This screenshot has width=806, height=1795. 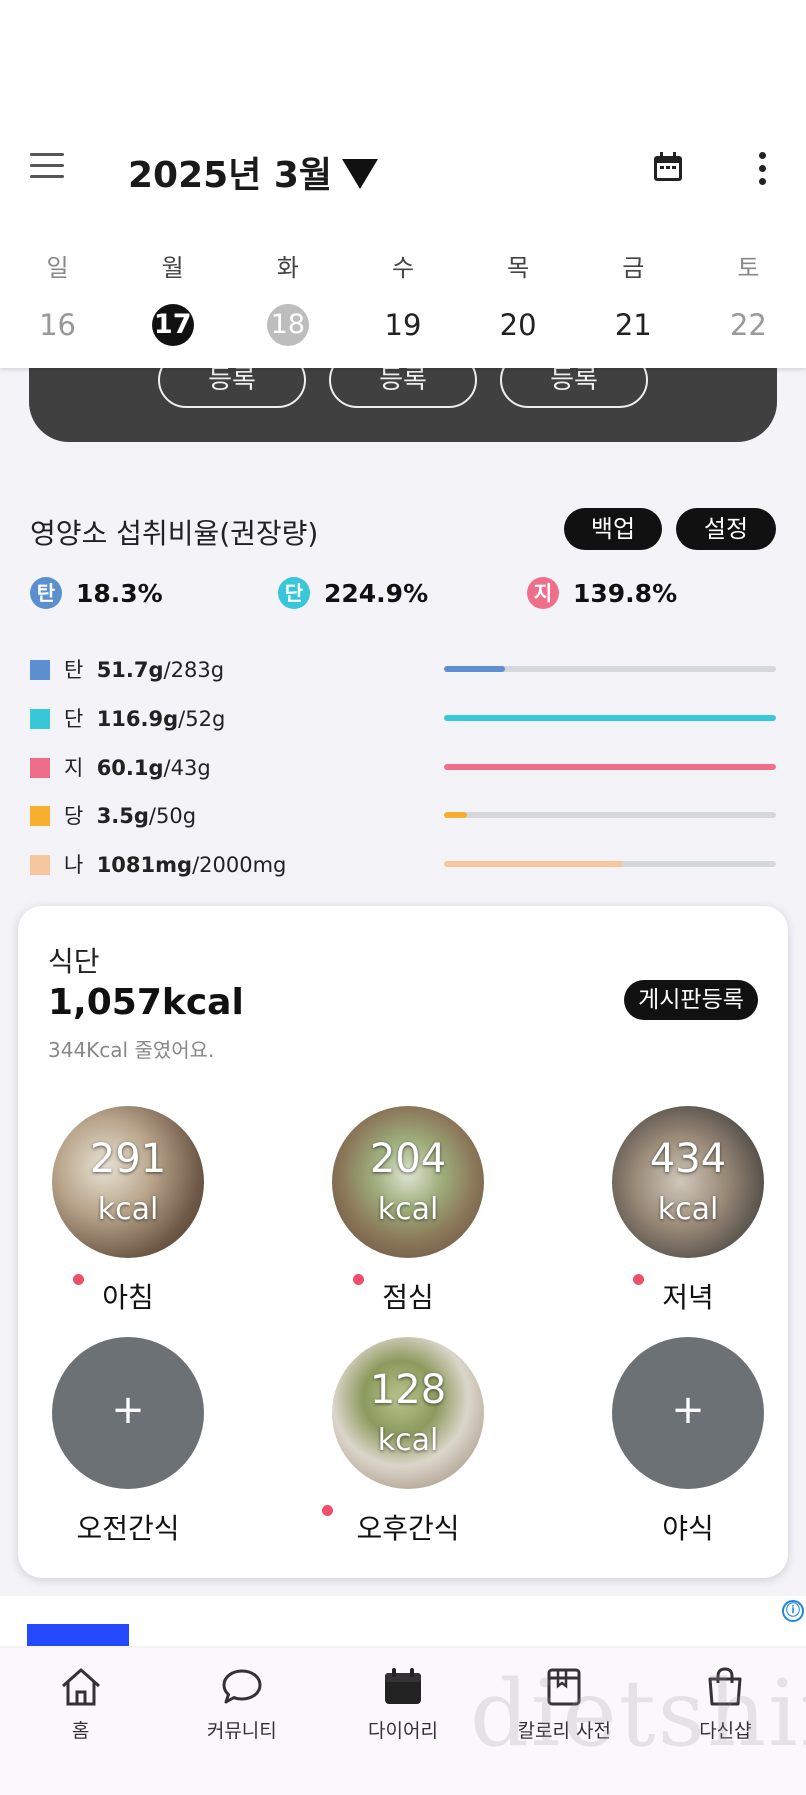 I want to click on nutrient-name: 지, so click(x=74, y=768).